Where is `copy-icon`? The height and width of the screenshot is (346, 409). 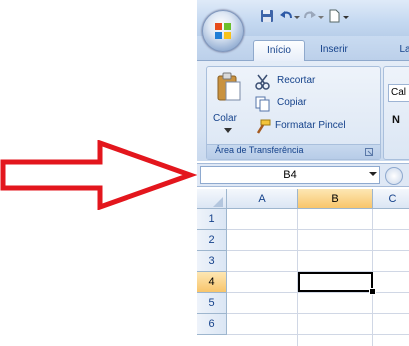 copy-icon is located at coordinates (262, 104).